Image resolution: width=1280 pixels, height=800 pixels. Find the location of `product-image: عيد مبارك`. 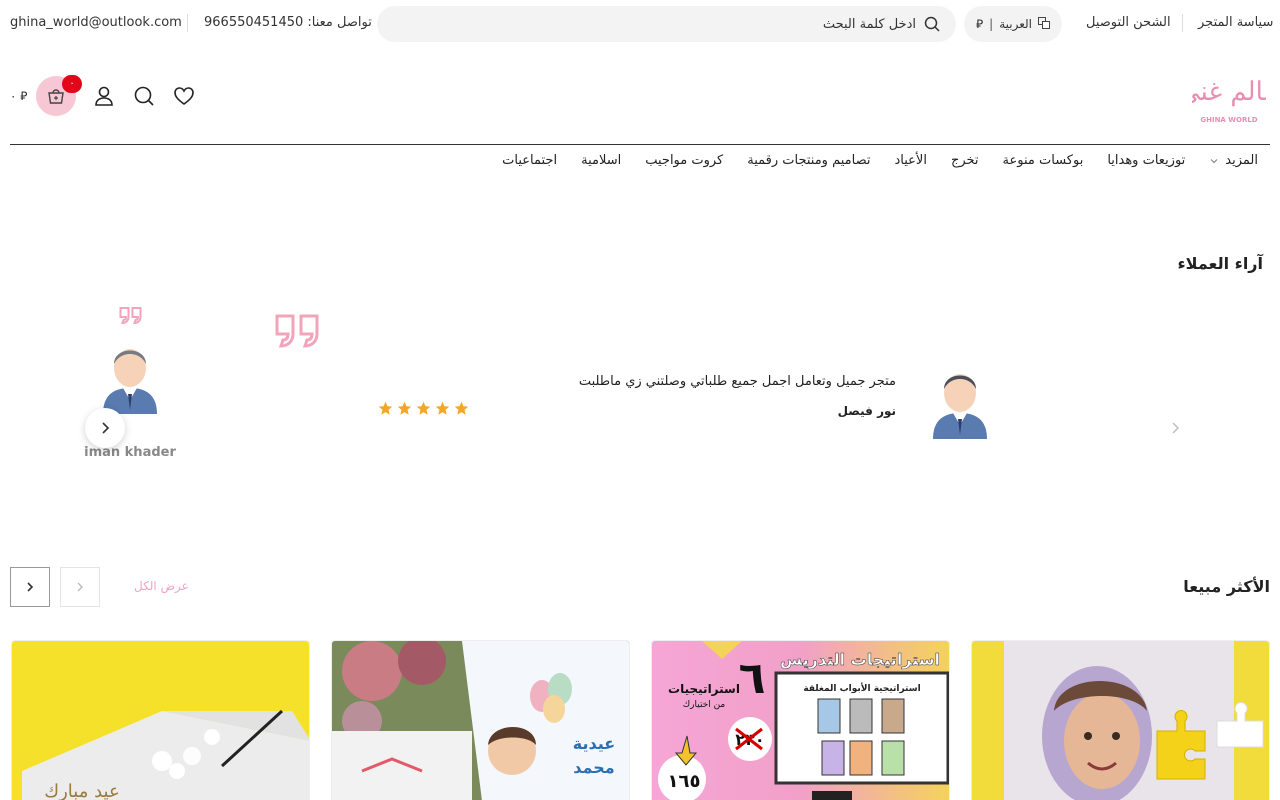

product-image: عيد مبارك is located at coordinates (160, 720).